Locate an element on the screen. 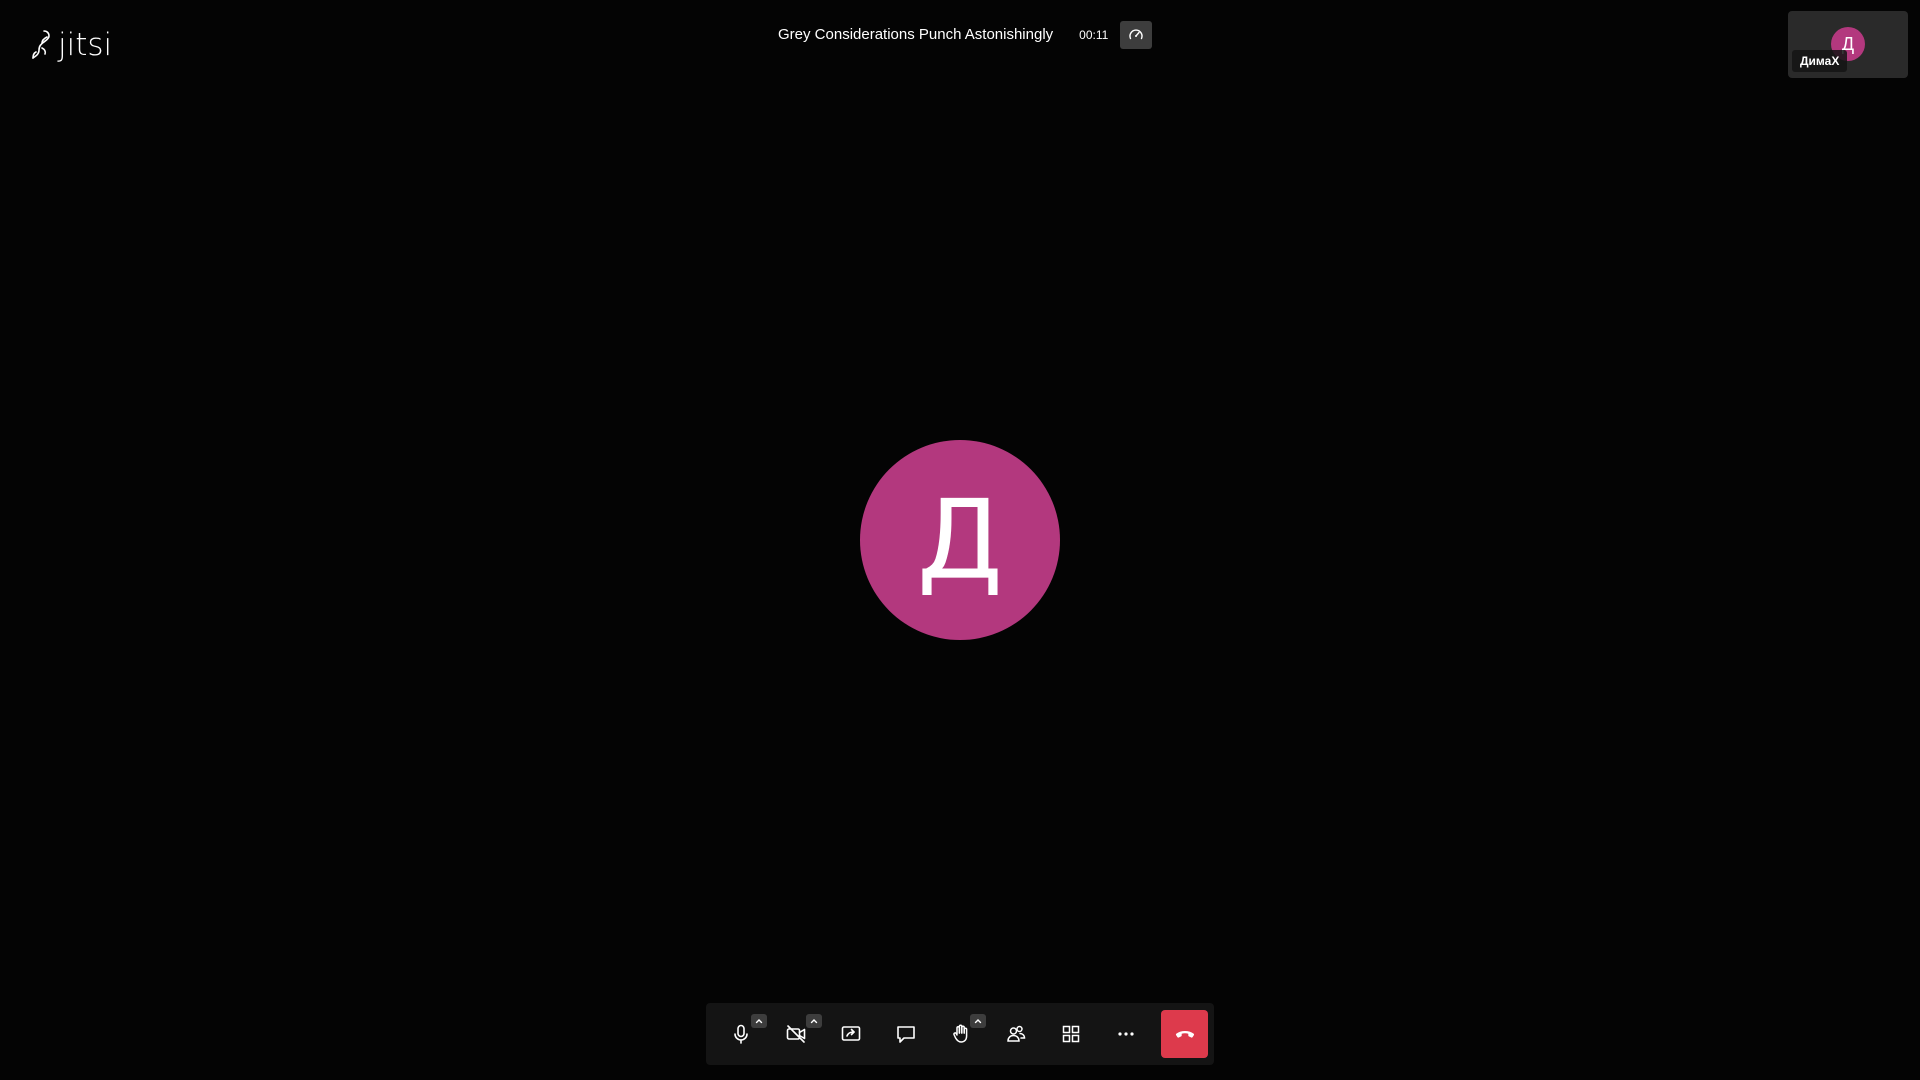 The width and height of the screenshot is (1920, 1080). hangup-icon is located at coordinates (1184, 1034).